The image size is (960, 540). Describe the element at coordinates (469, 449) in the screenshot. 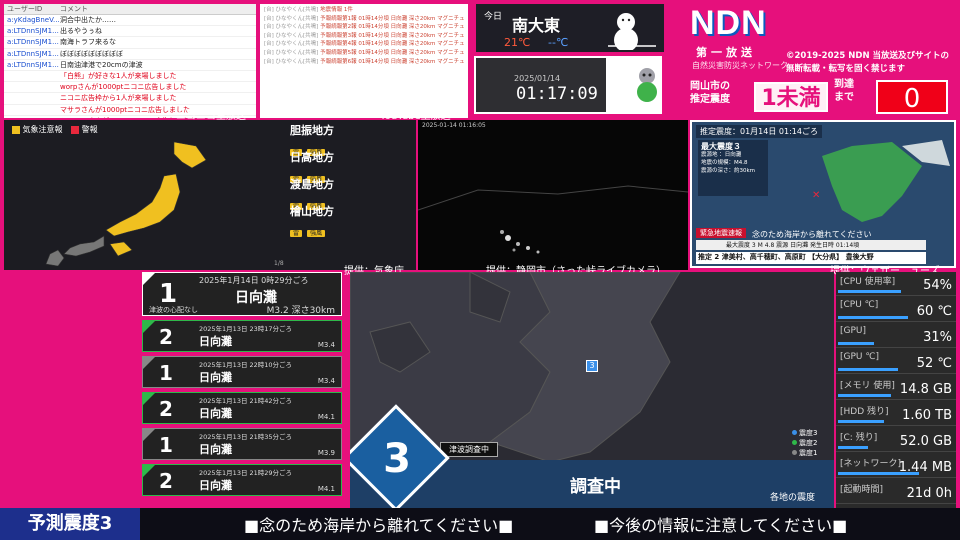

I see `tsunami-status: 津波調査中` at that location.